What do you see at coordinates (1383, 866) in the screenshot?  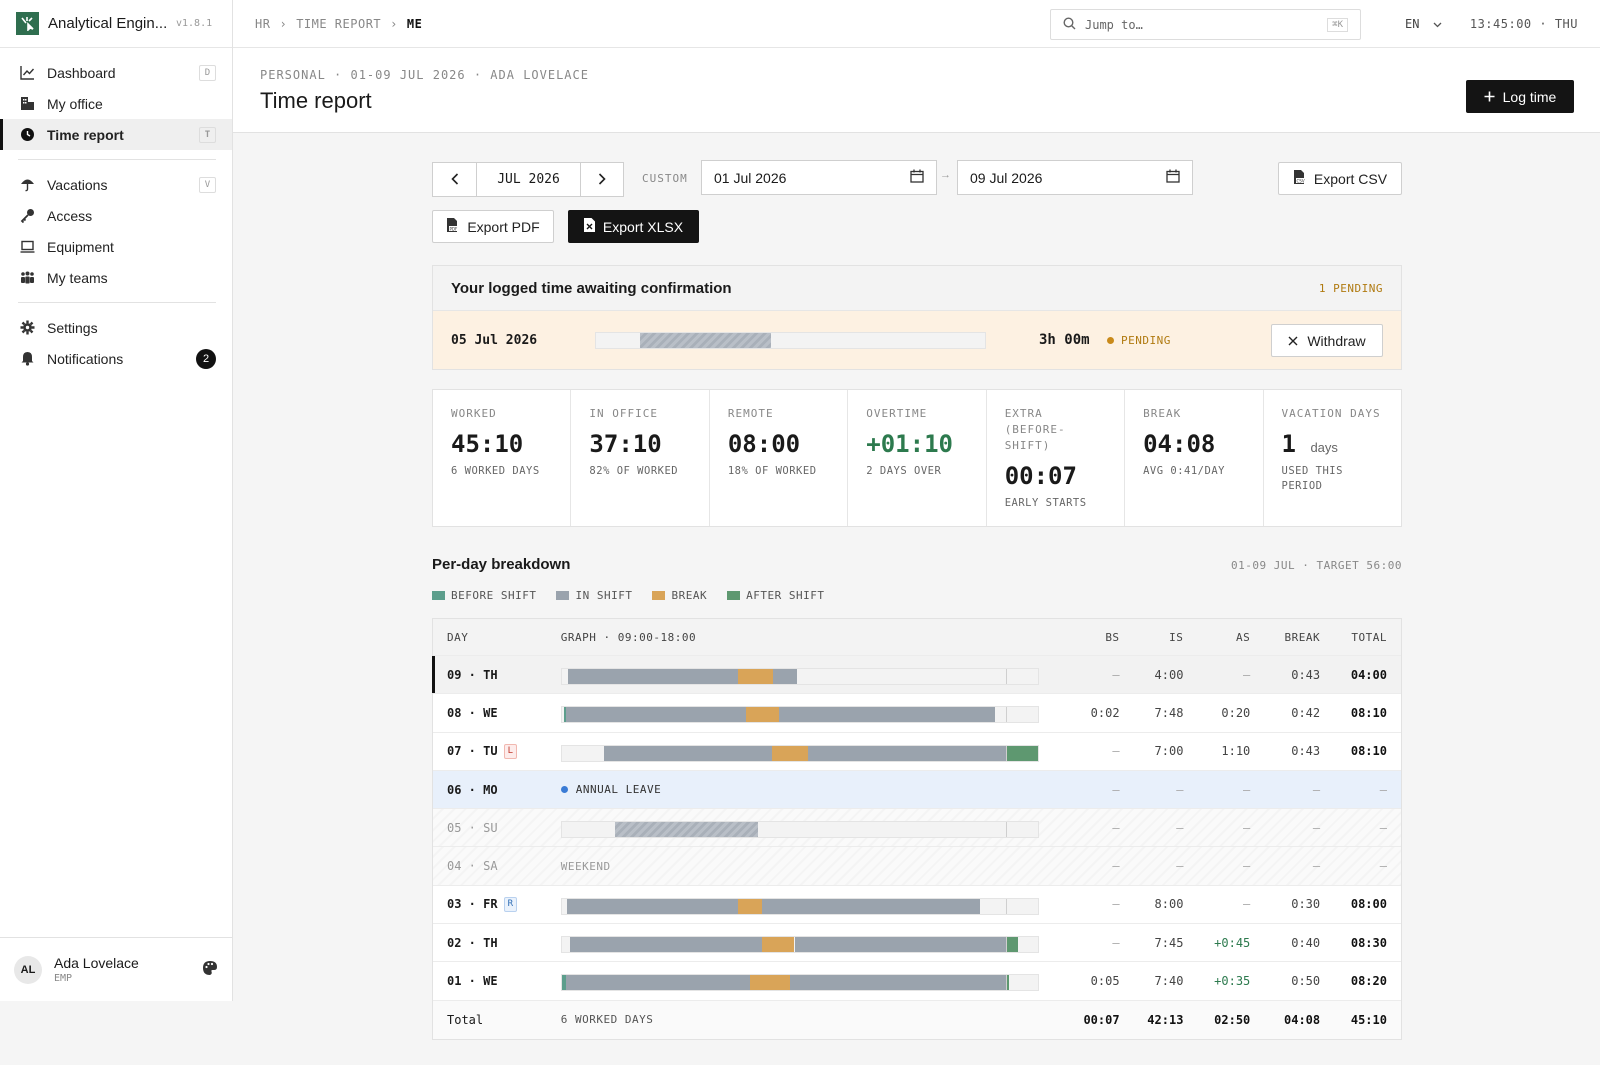 I see `cell-total: –` at bounding box center [1383, 866].